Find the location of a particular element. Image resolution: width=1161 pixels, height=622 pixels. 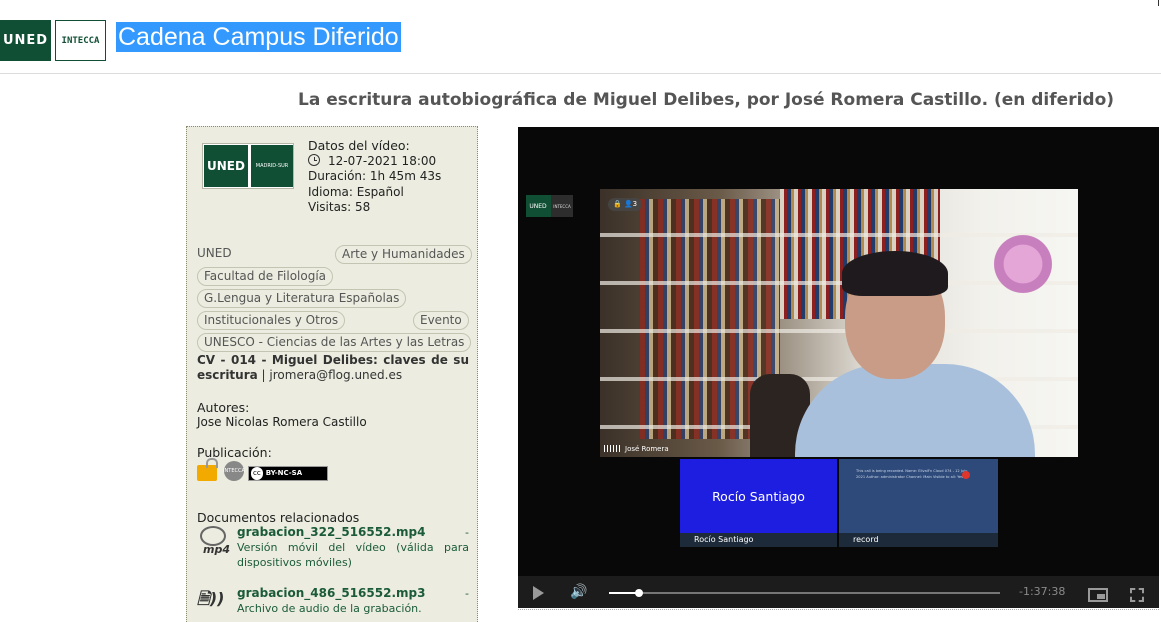

play-icon is located at coordinates (538, 593).